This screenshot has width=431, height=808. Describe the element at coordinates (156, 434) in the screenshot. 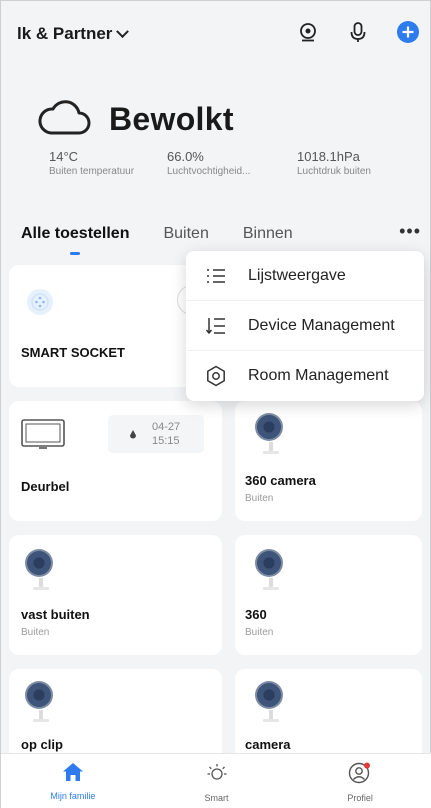

I see `last-event-badge: 04-27 15:15` at that location.